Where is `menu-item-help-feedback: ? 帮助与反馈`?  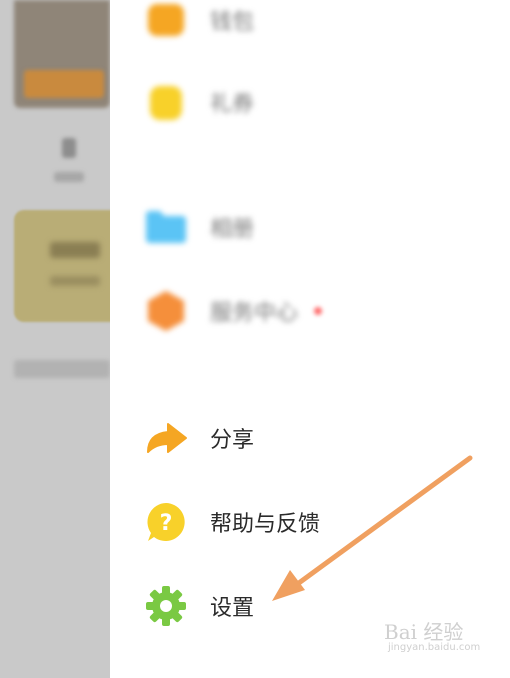 menu-item-help-feedback: ? 帮助与反馈 is located at coordinates (310, 522).